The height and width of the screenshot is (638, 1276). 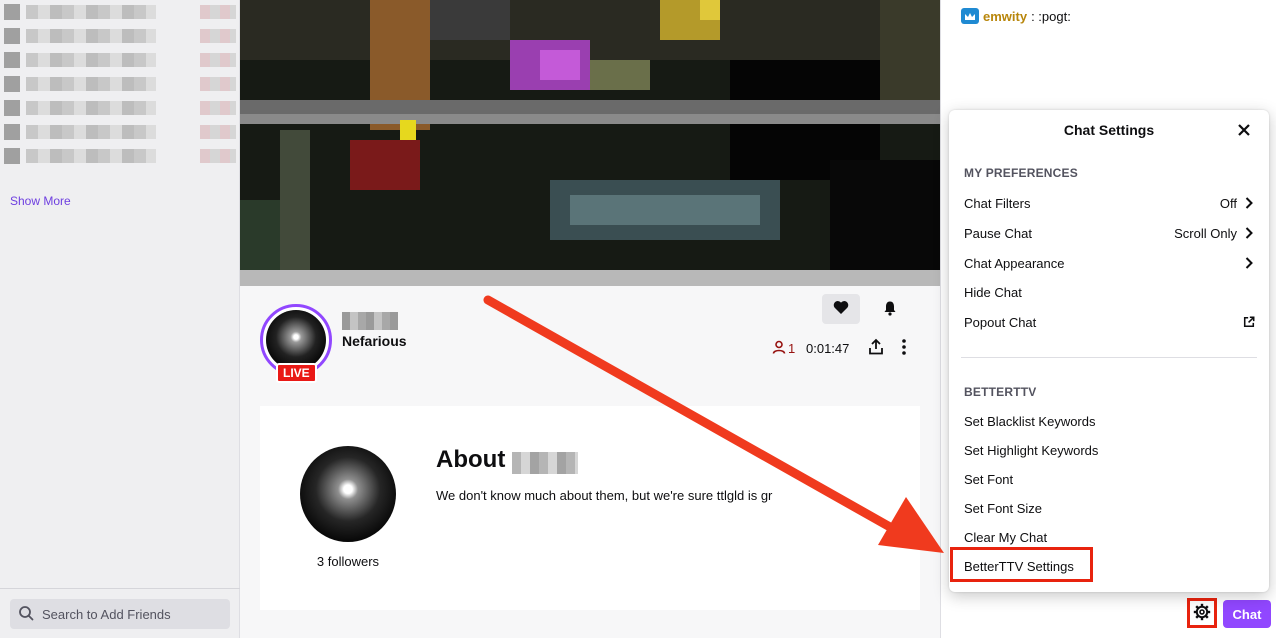 I want to click on about-avatar, so click(x=348, y=494).